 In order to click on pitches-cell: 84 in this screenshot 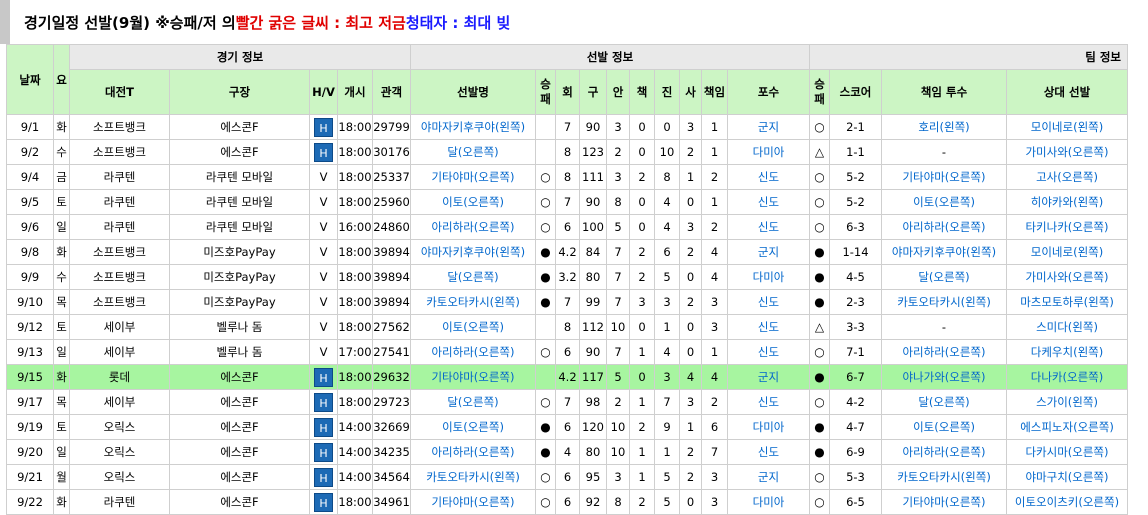, I will do `click(593, 252)`.